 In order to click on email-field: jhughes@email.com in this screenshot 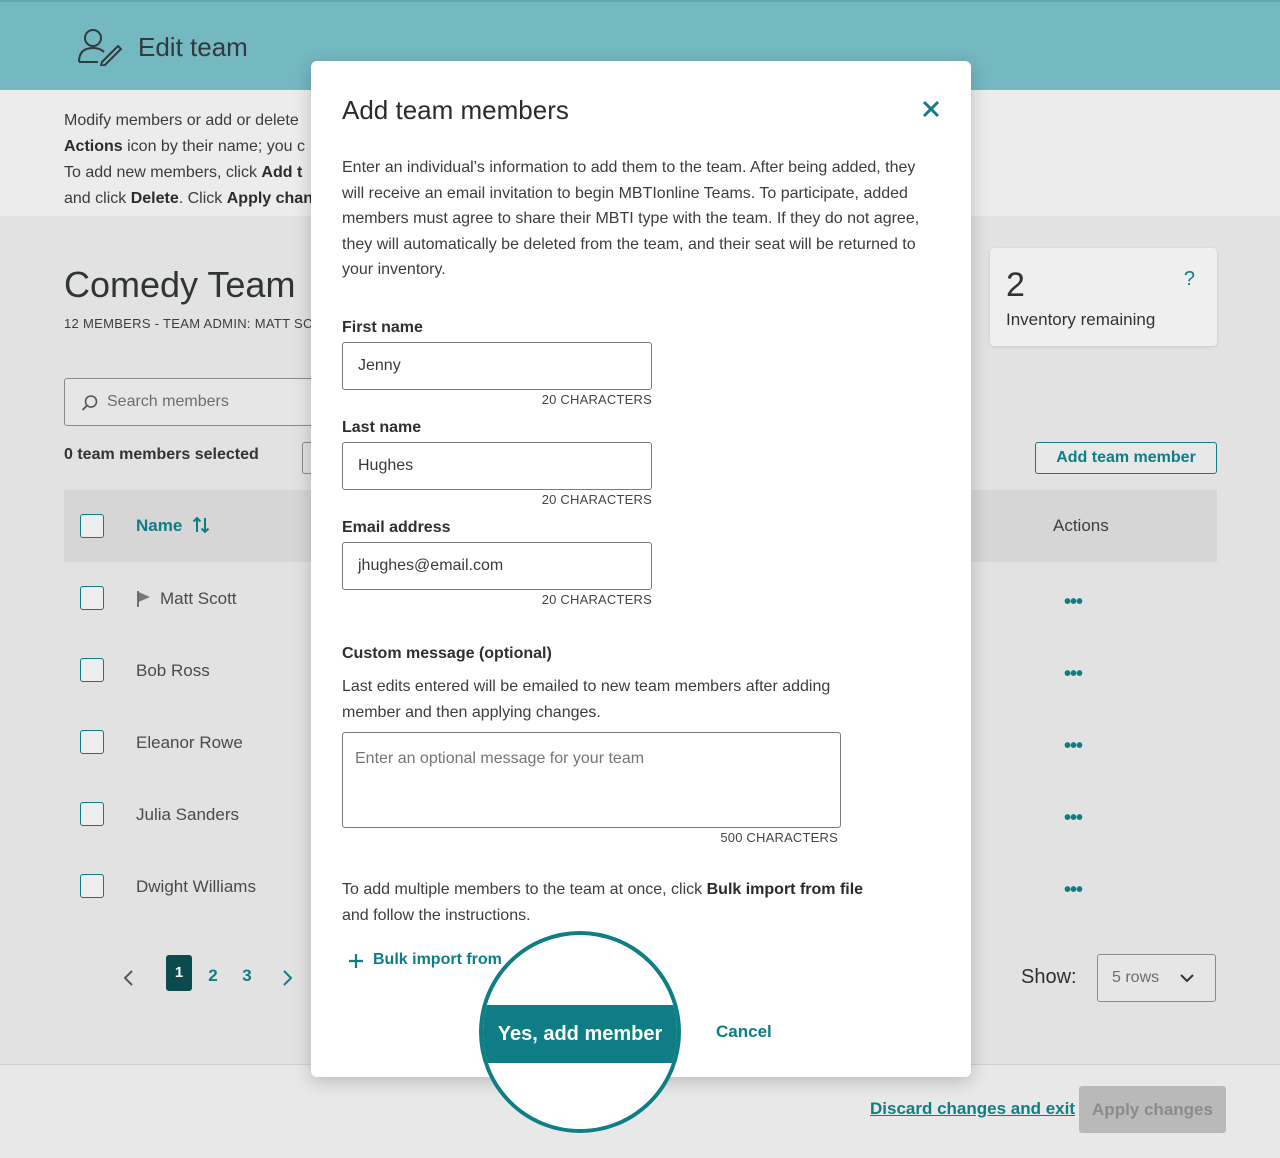, I will do `click(497, 566)`.